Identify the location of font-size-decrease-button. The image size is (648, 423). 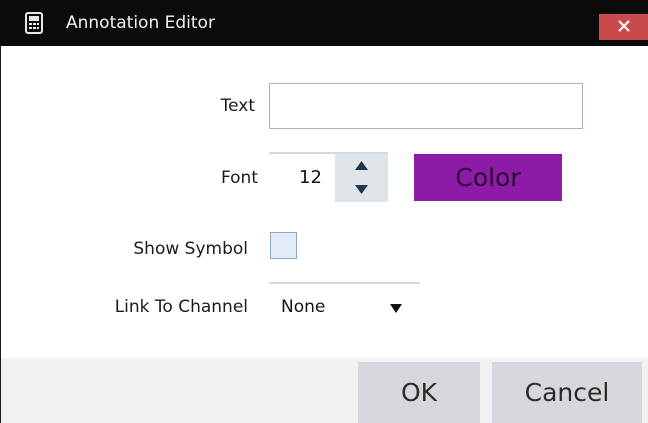
(361, 189).